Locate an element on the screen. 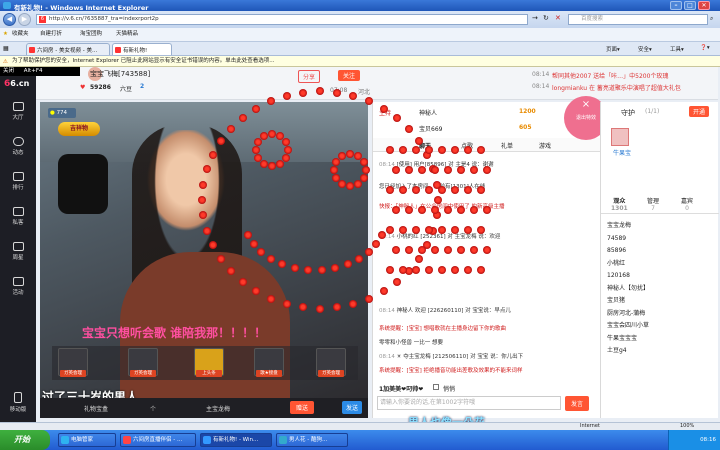 The height and width of the screenshot is (450, 720). tab-songs: 点歌 is located at coordinates (467, 145).